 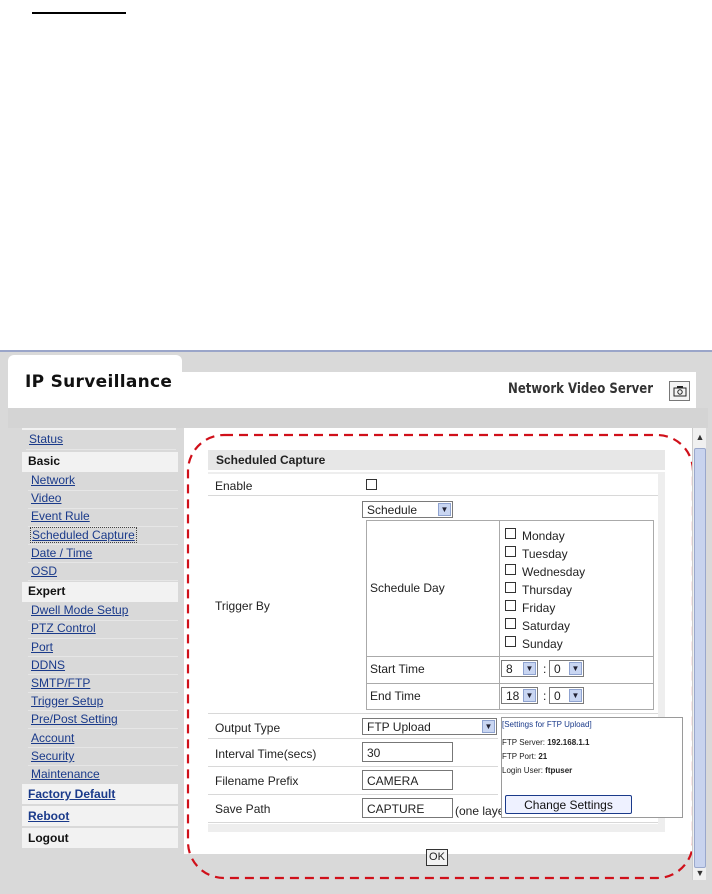 What do you see at coordinates (358, 887) in the screenshot?
I see `bottom-frame` at bounding box center [358, 887].